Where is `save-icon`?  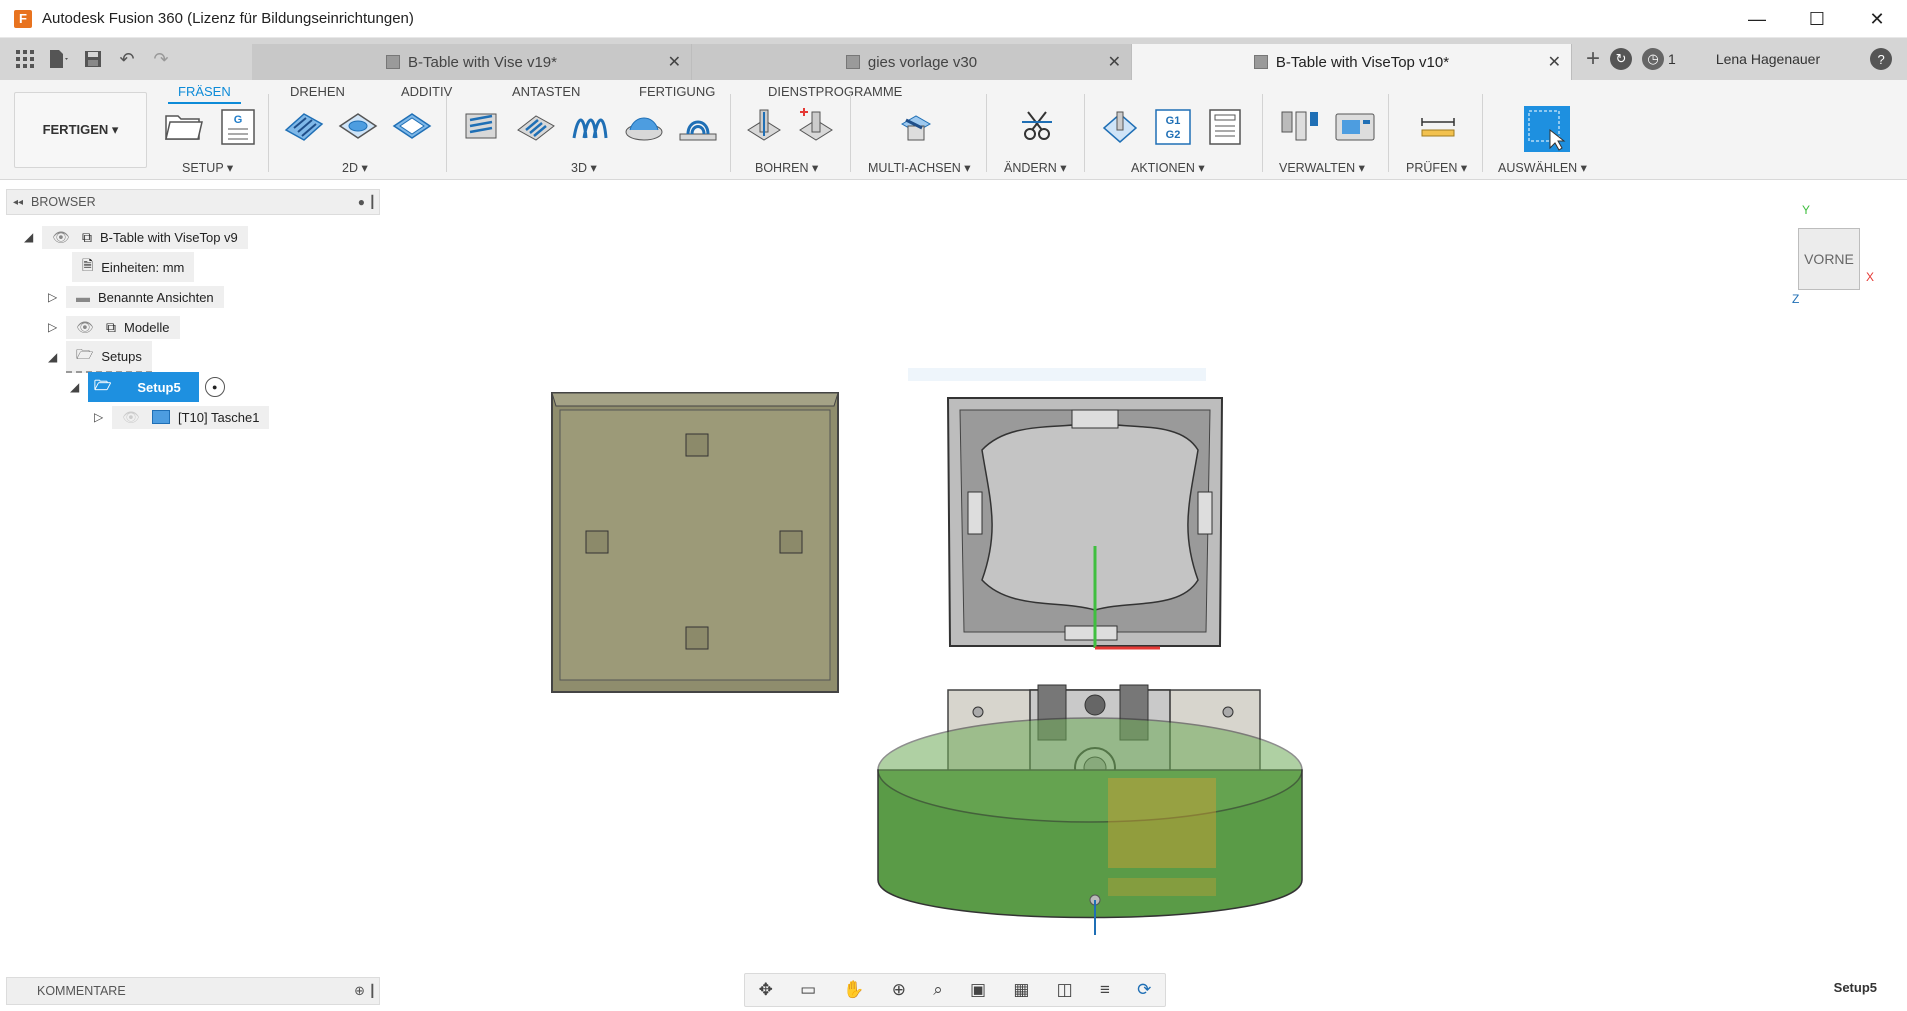
save-icon is located at coordinates (93, 59).